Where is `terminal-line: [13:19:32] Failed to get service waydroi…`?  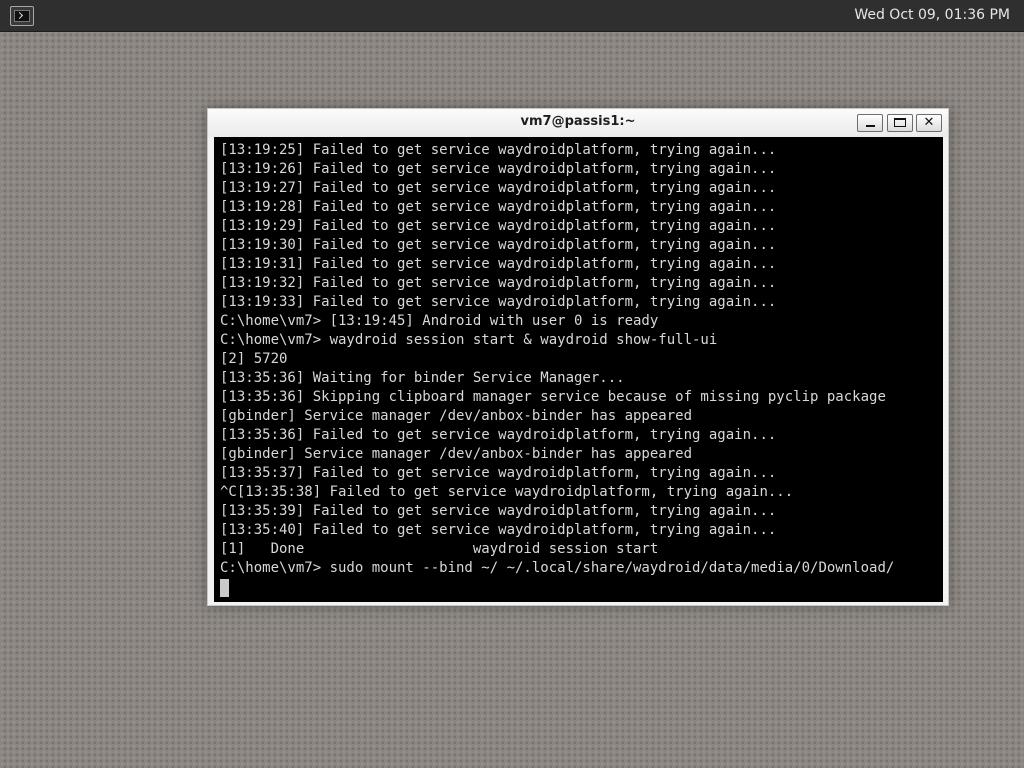
terminal-line: [13:19:32] Failed to get service waydroi… is located at coordinates (498, 283).